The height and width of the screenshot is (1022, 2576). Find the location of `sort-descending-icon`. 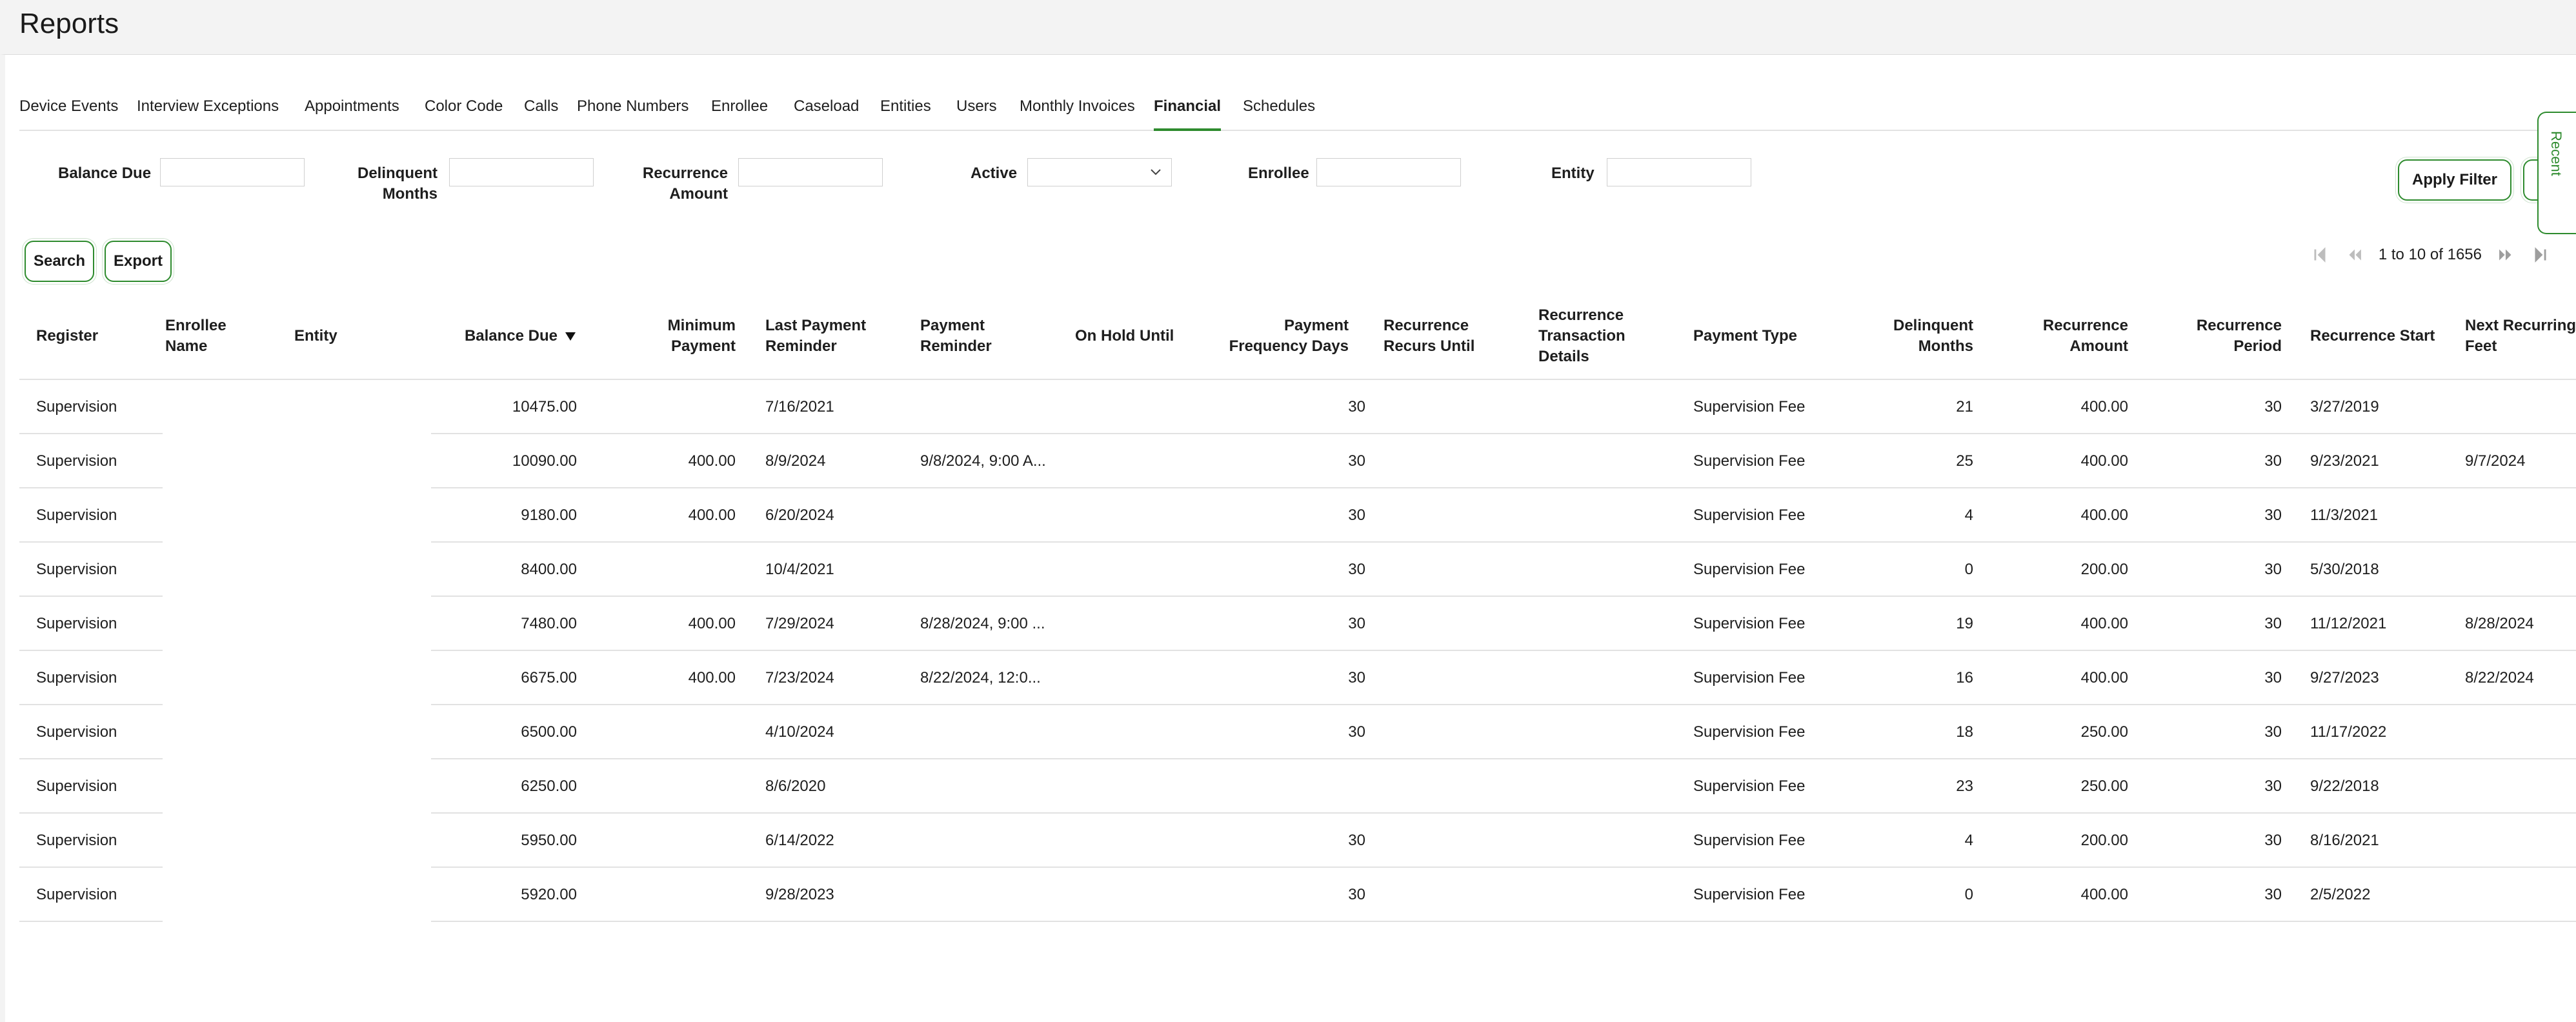

sort-descending-icon is located at coordinates (570, 336).